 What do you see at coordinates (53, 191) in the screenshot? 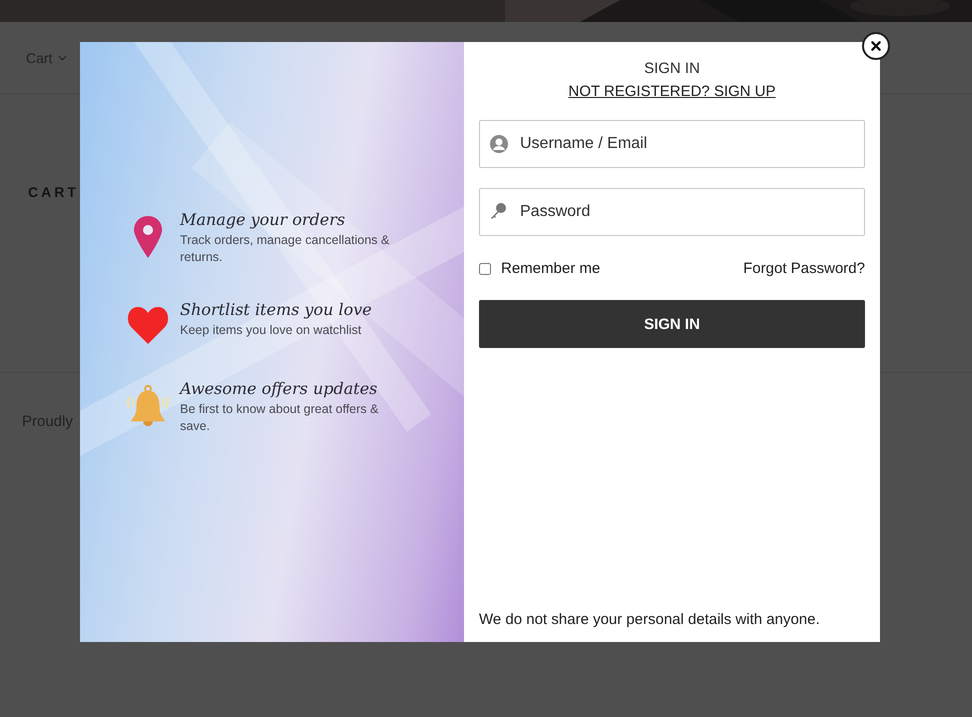
I see `page-heading: CART` at bounding box center [53, 191].